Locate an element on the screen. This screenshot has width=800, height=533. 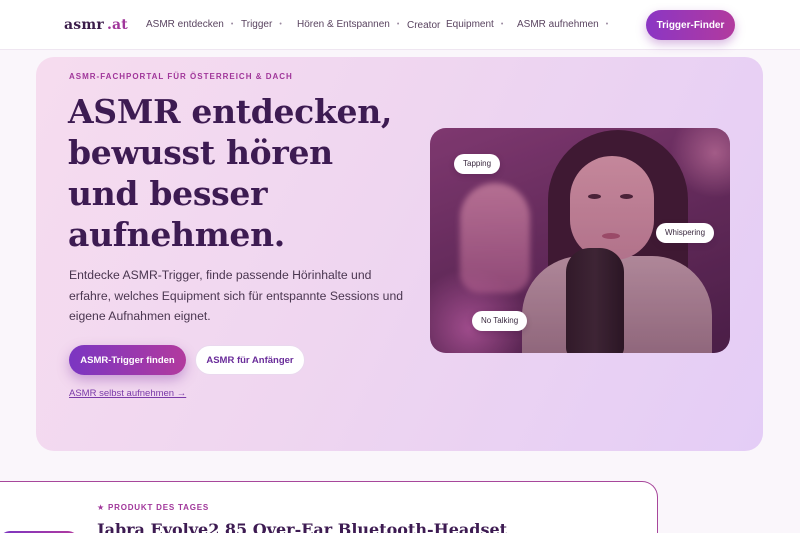
nav-label: Trigger is located at coordinates (257, 24).